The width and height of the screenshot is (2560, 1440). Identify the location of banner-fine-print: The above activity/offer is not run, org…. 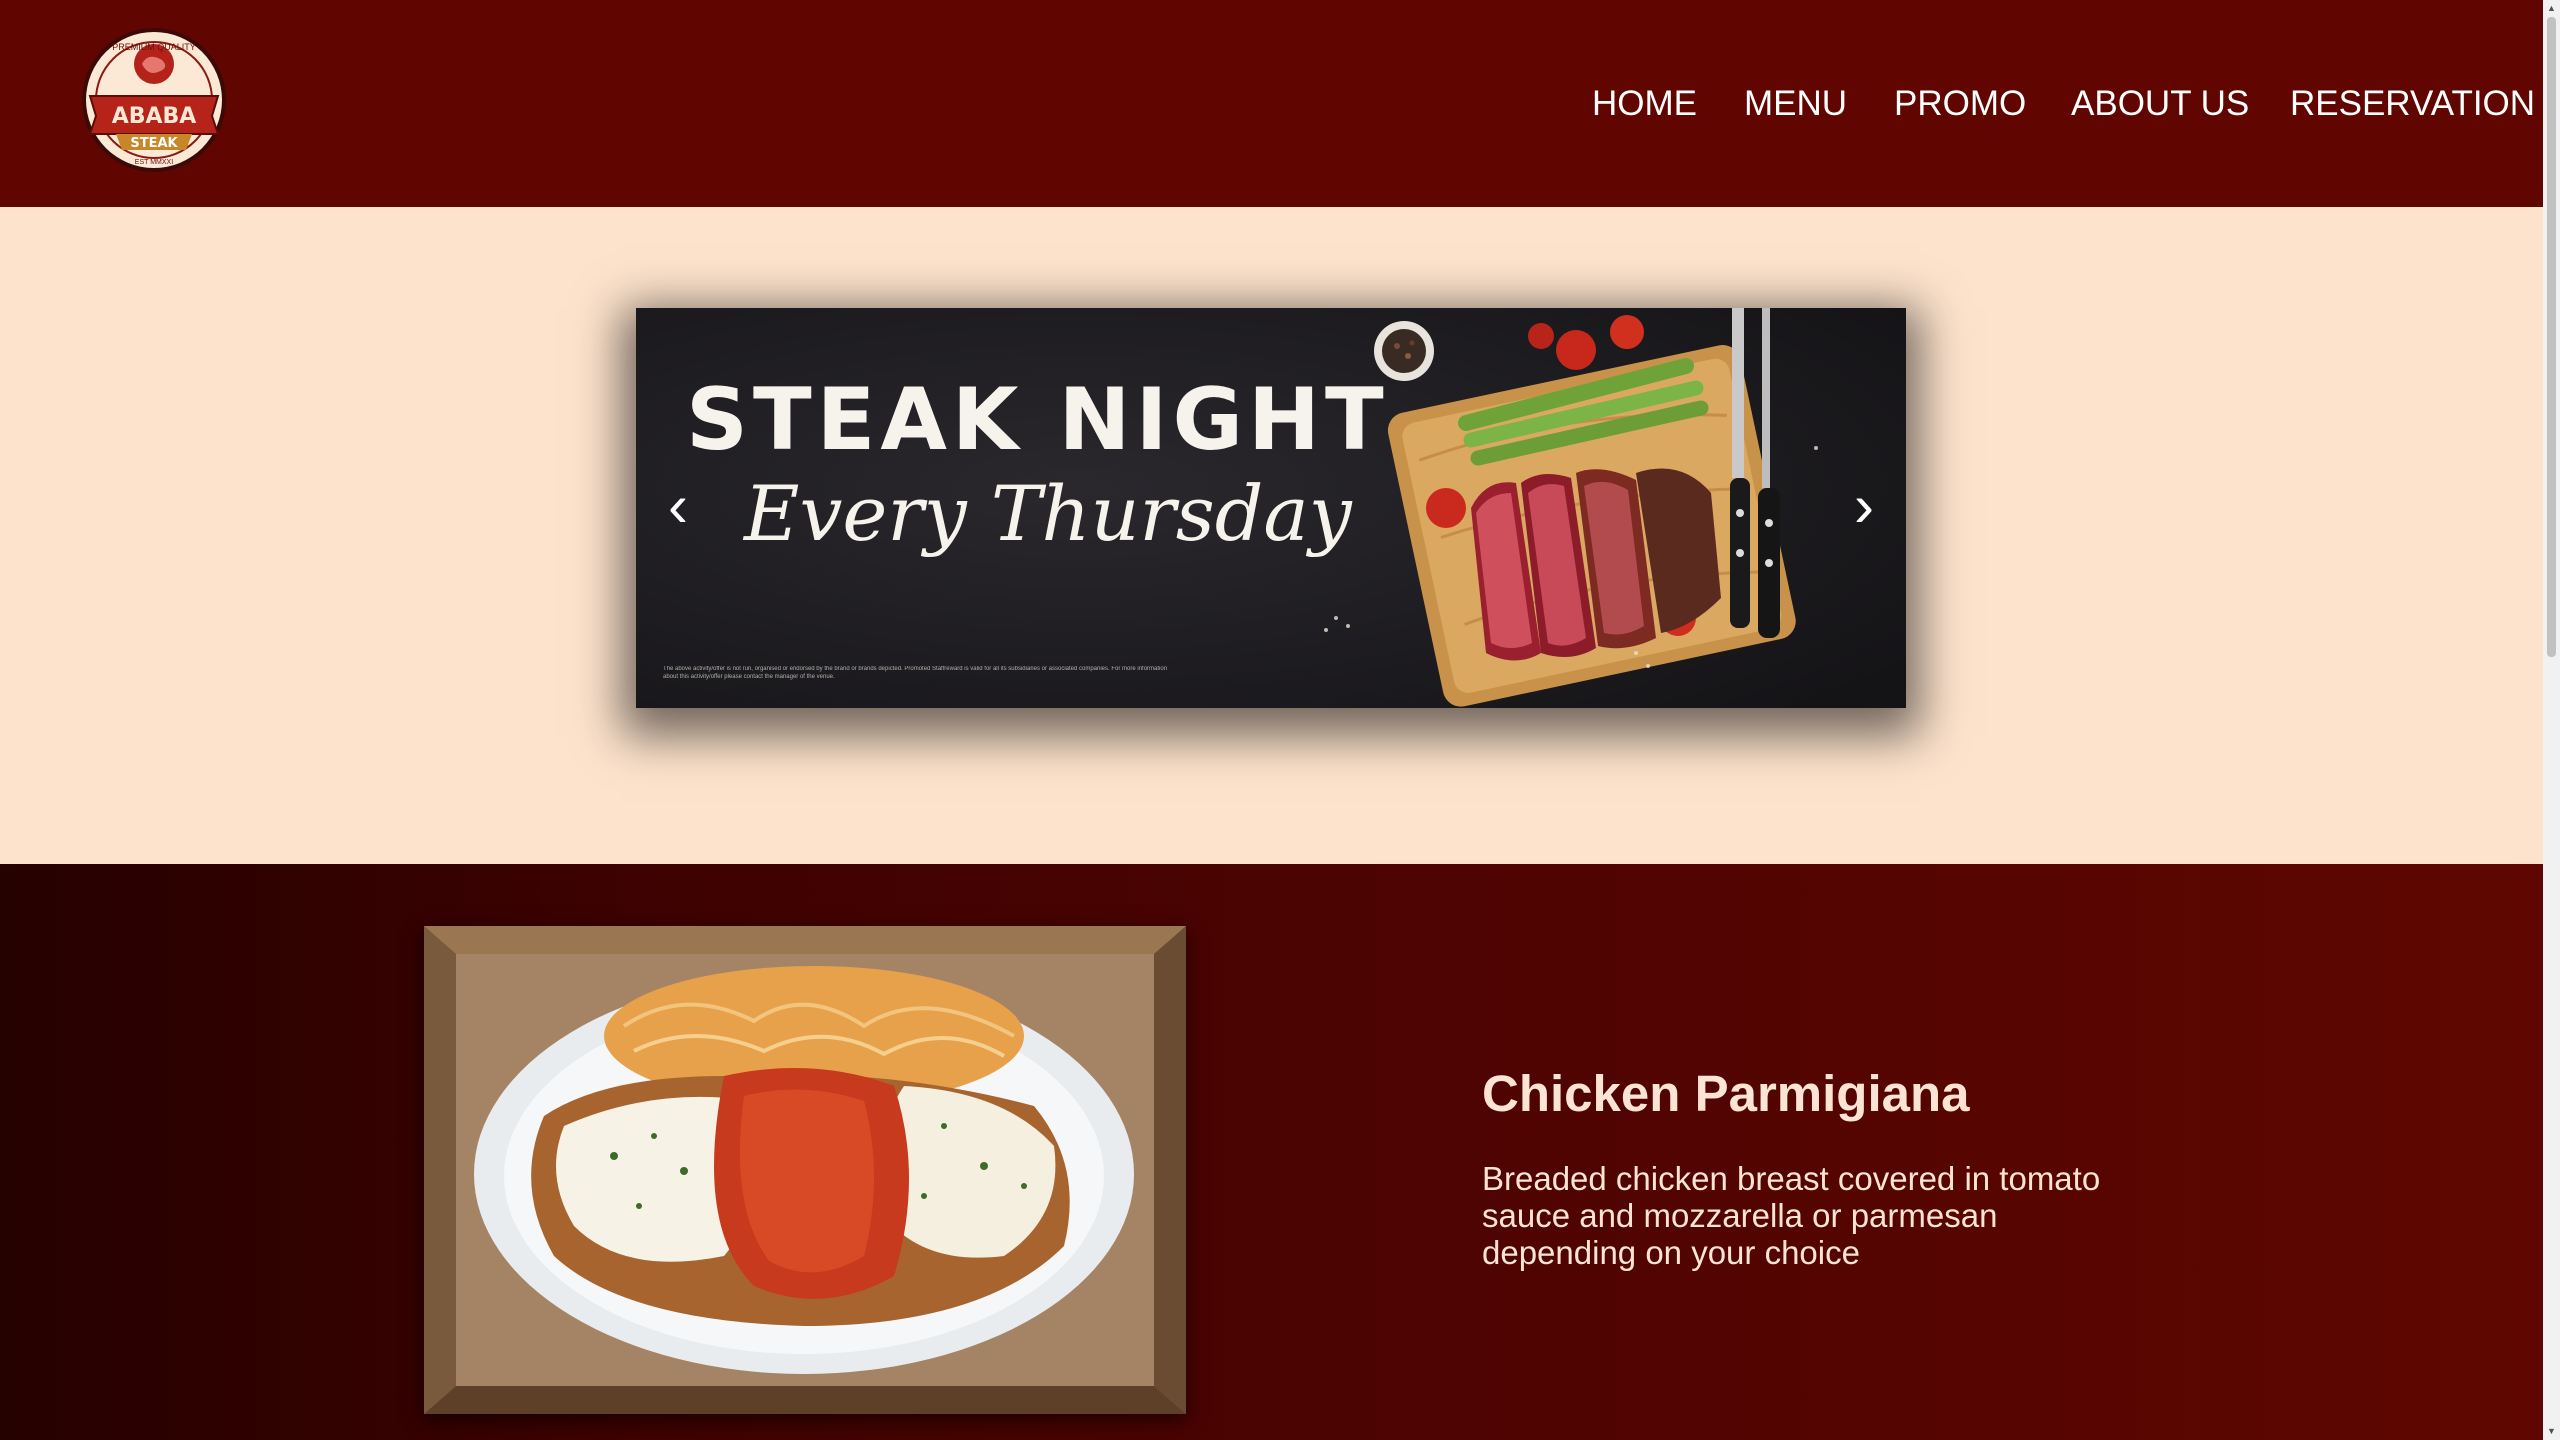
(915, 673).